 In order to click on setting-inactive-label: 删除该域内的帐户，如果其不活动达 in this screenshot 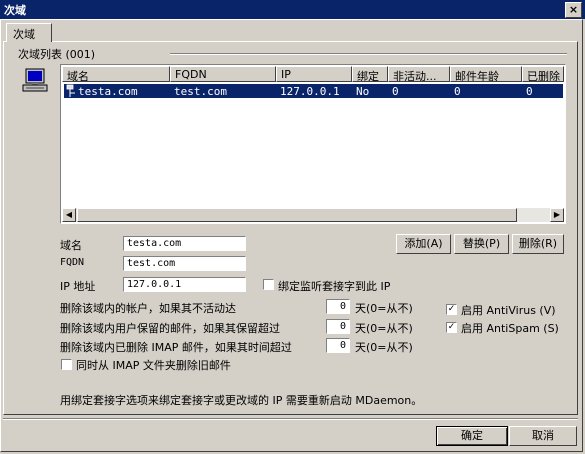, I will do `click(148, 308)`.